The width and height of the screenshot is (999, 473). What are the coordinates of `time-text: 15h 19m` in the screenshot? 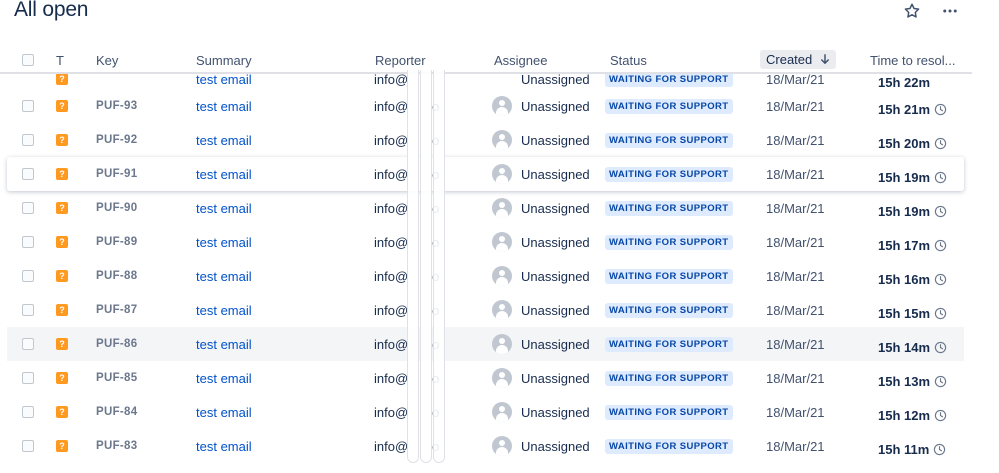 It's located at (904, 177).